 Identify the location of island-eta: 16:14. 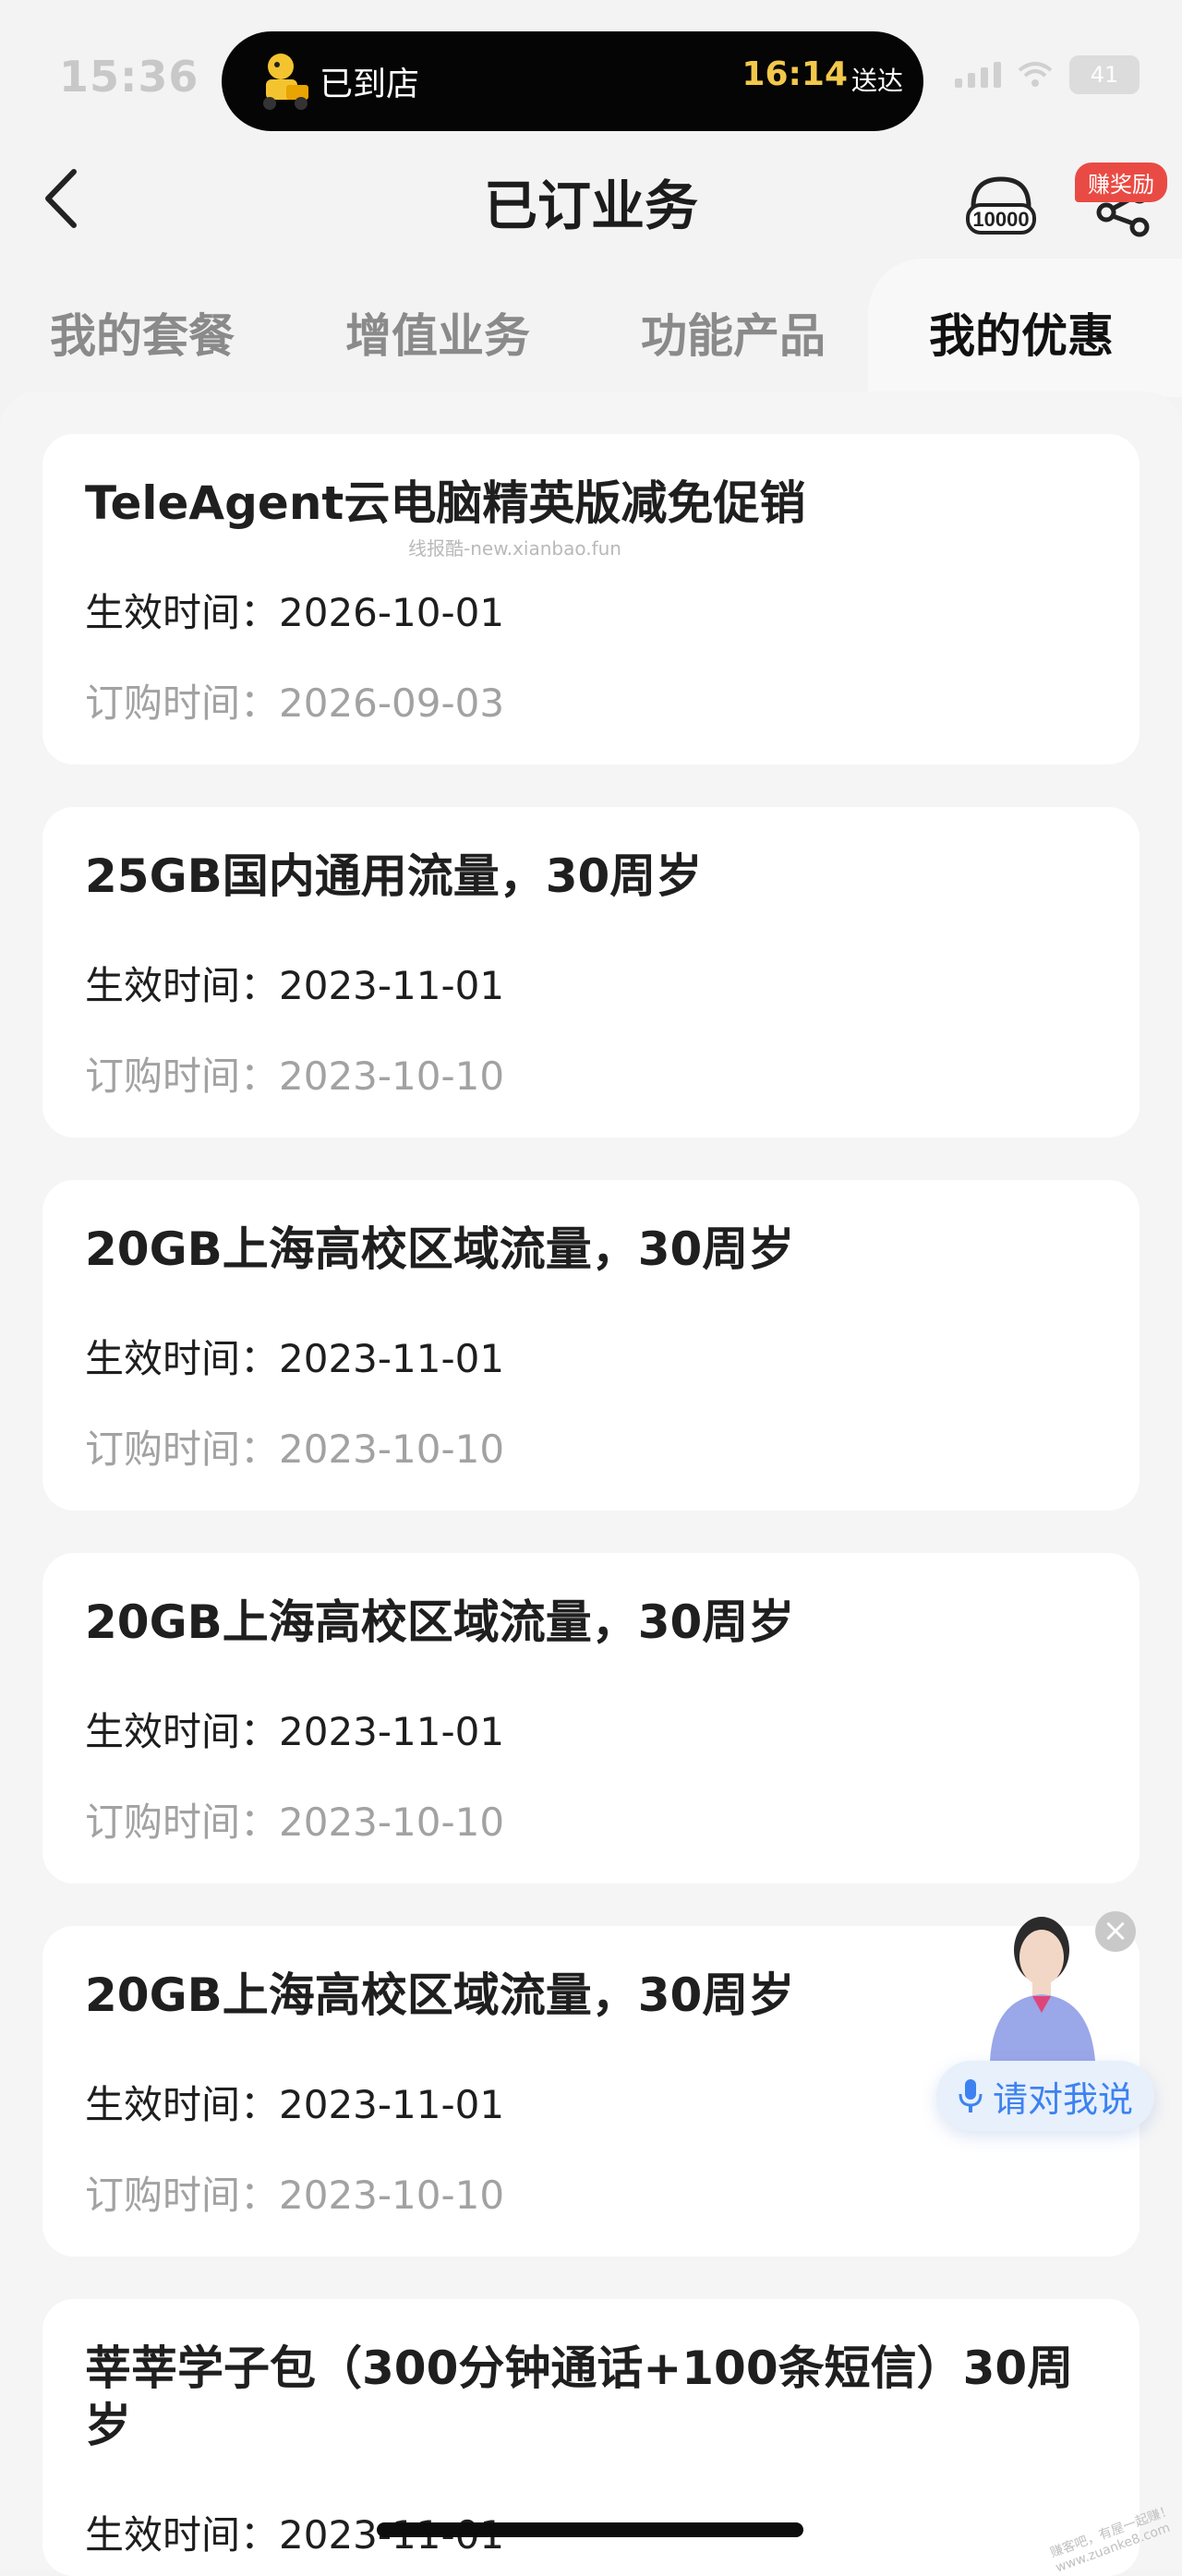
(795, 74).